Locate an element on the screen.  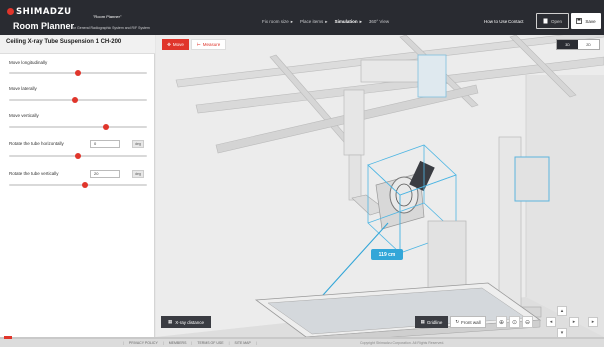
move-longitudinally-slider is located at coordinates (78, 73).